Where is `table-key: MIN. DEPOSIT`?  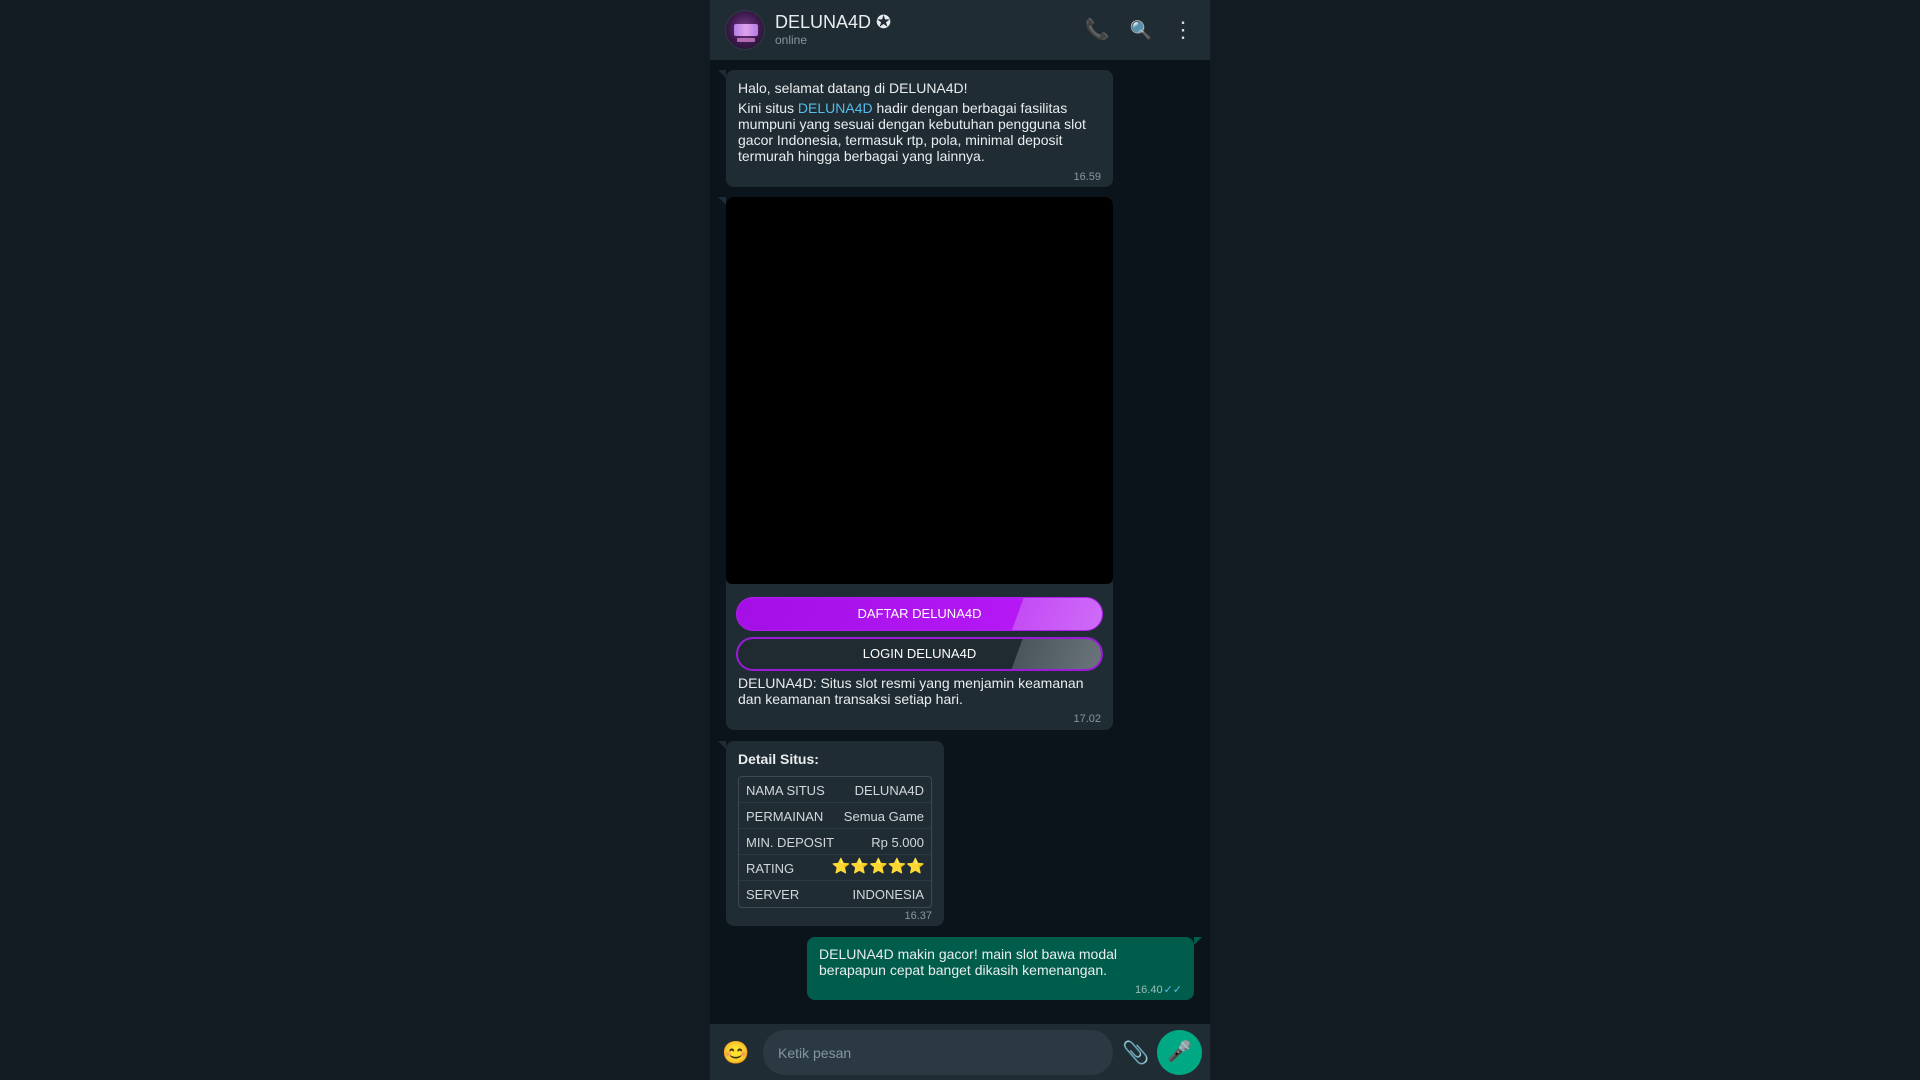
table-key: MIN. DEPOSIT is located at coordinates (790, 842).